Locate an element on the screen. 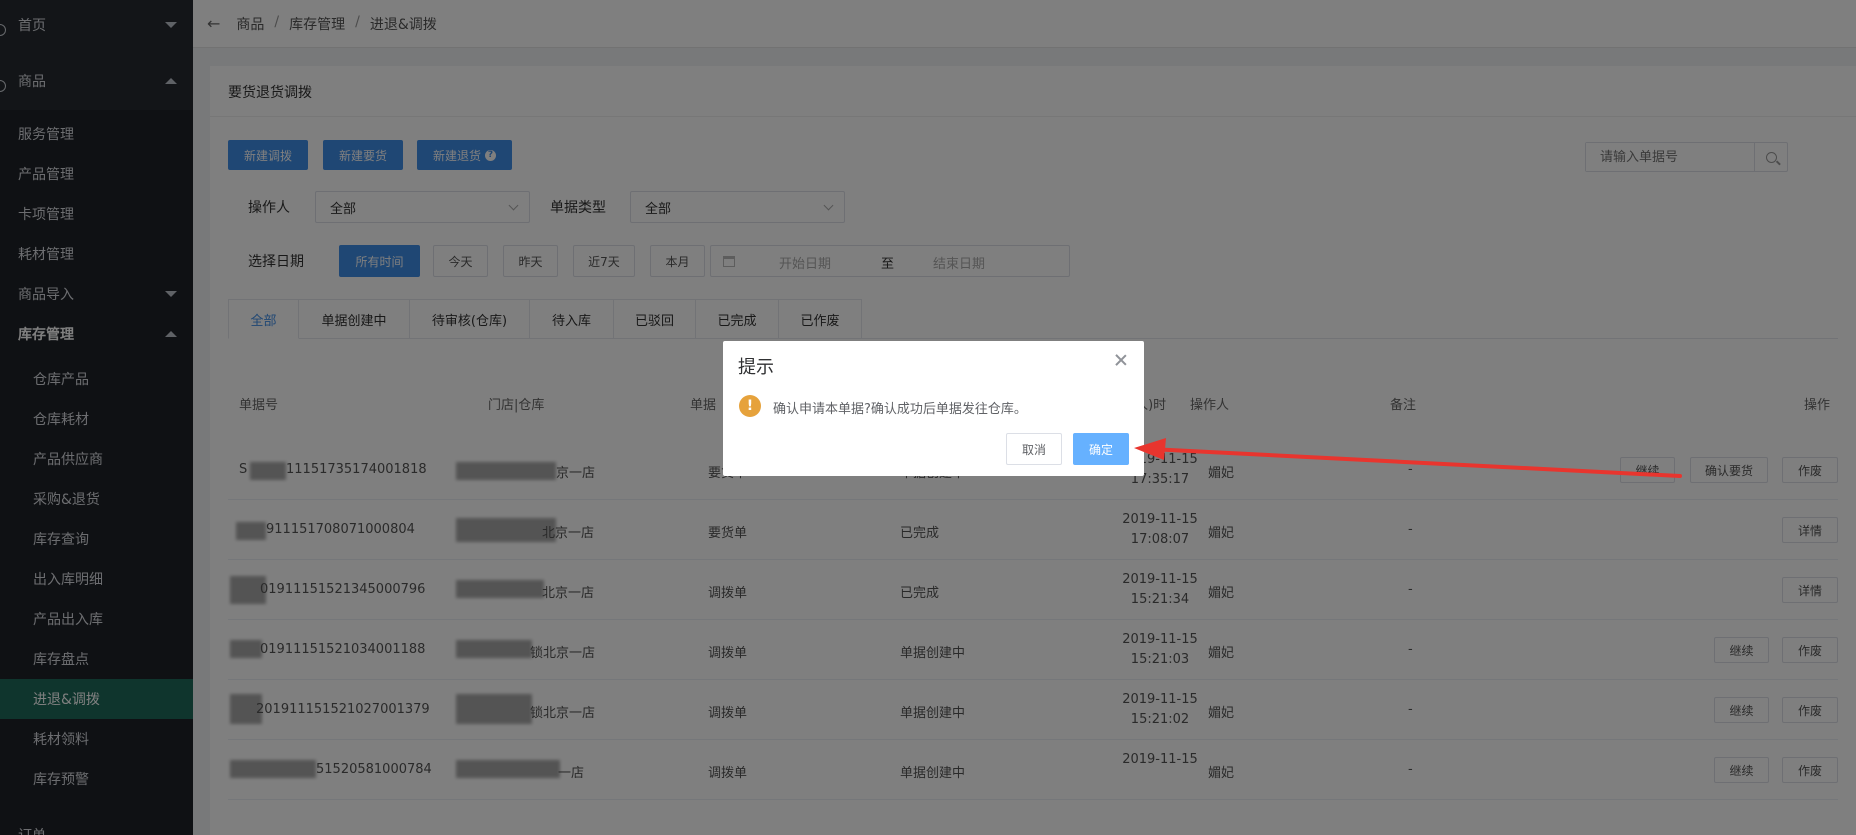 The width and height of the screenshot is (1856, 835). annotation-arrow-icon is located at coordinates (1408, 458).